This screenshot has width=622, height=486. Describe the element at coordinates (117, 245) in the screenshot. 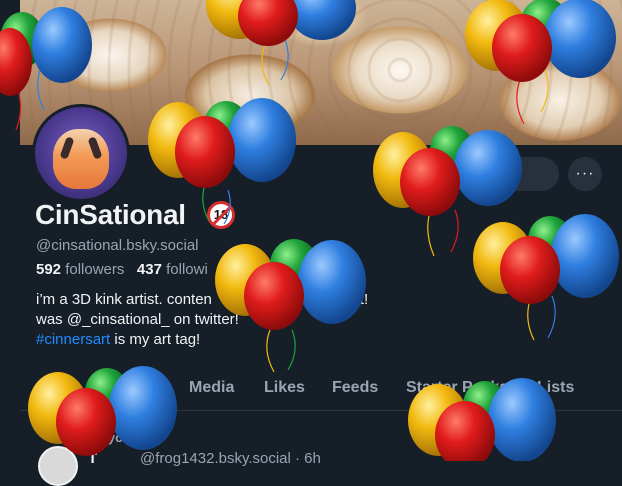

I see `profile-handle: @cinsational.bsky.social` at that location.